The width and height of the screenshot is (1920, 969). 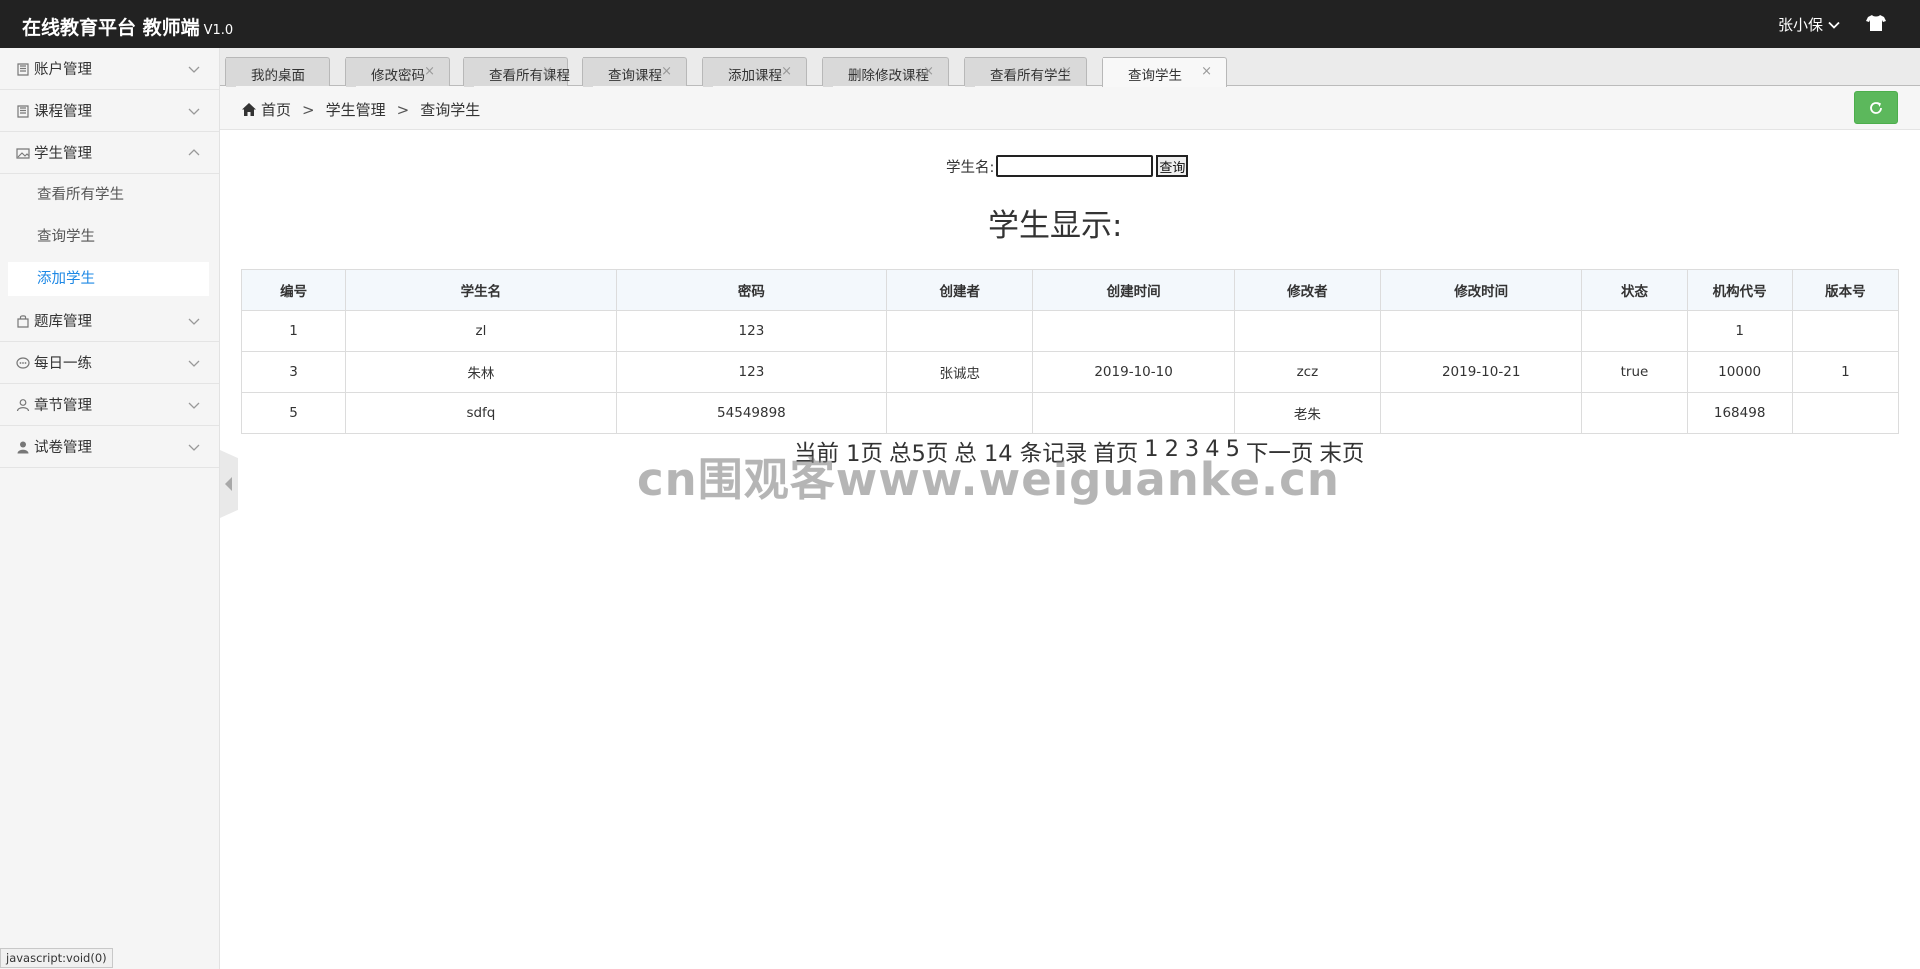 I want to click on column-header: 创建时间, so click(x=1133, y=290).